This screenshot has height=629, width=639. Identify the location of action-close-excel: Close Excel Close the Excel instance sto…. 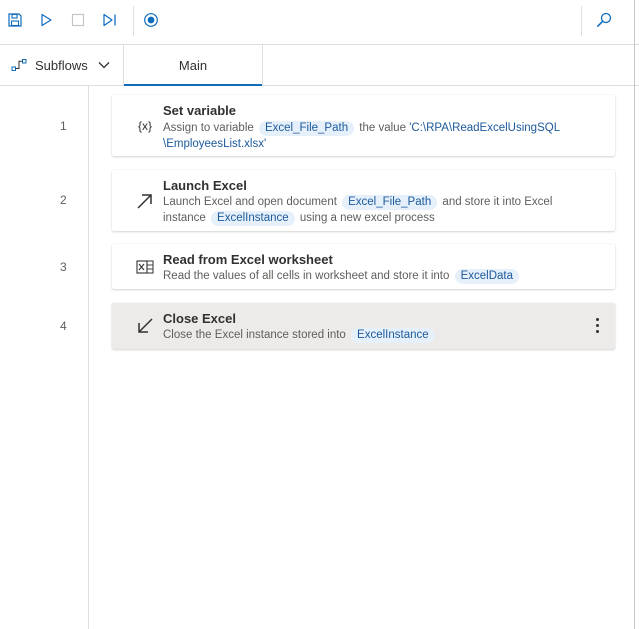
(363, 326).